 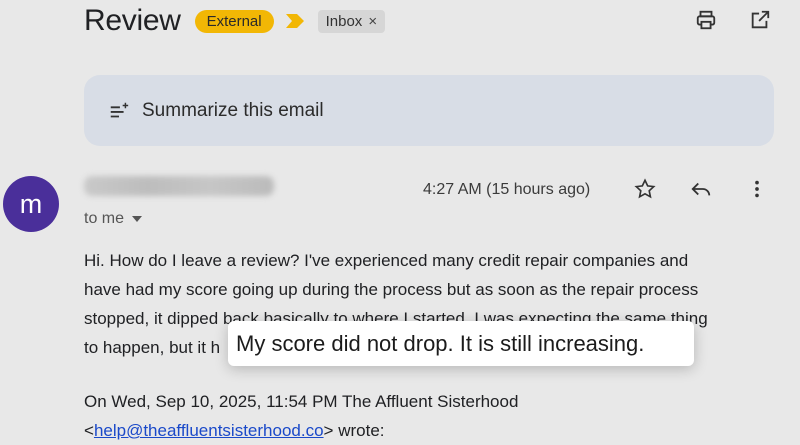 I want to click on message-timestamp: 4:27 AM (15 hours ago), so click(x=507, y=189).